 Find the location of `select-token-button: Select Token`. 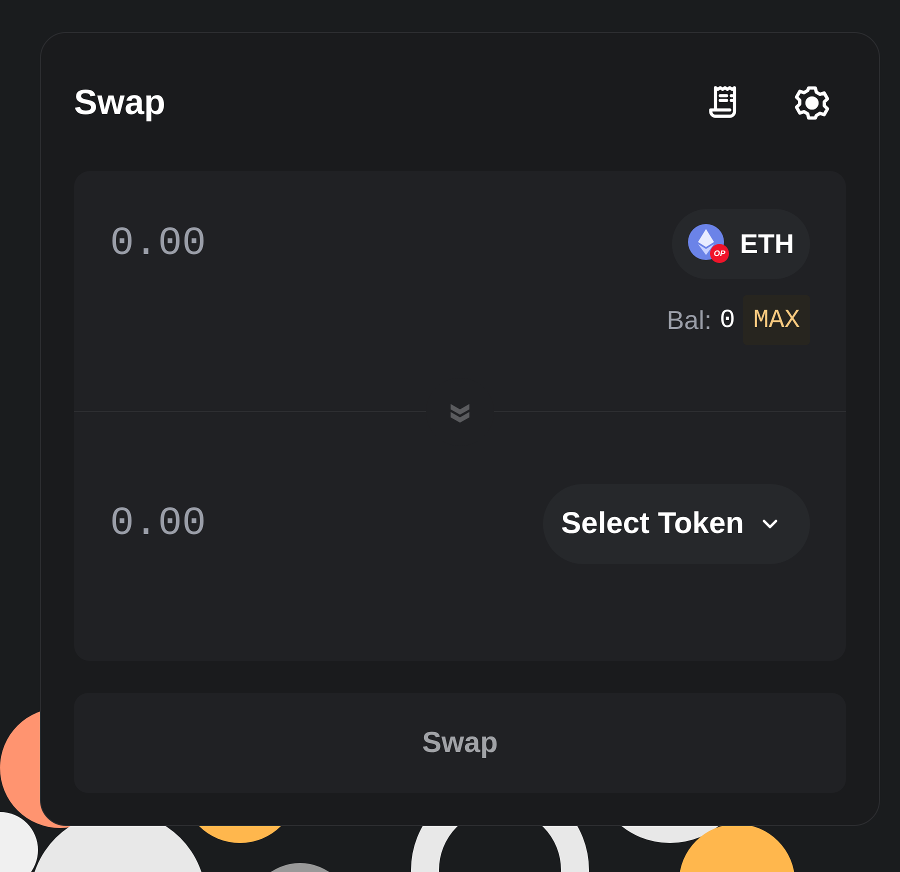

select-token-button: Select Token is located at coordinates (676, 524).